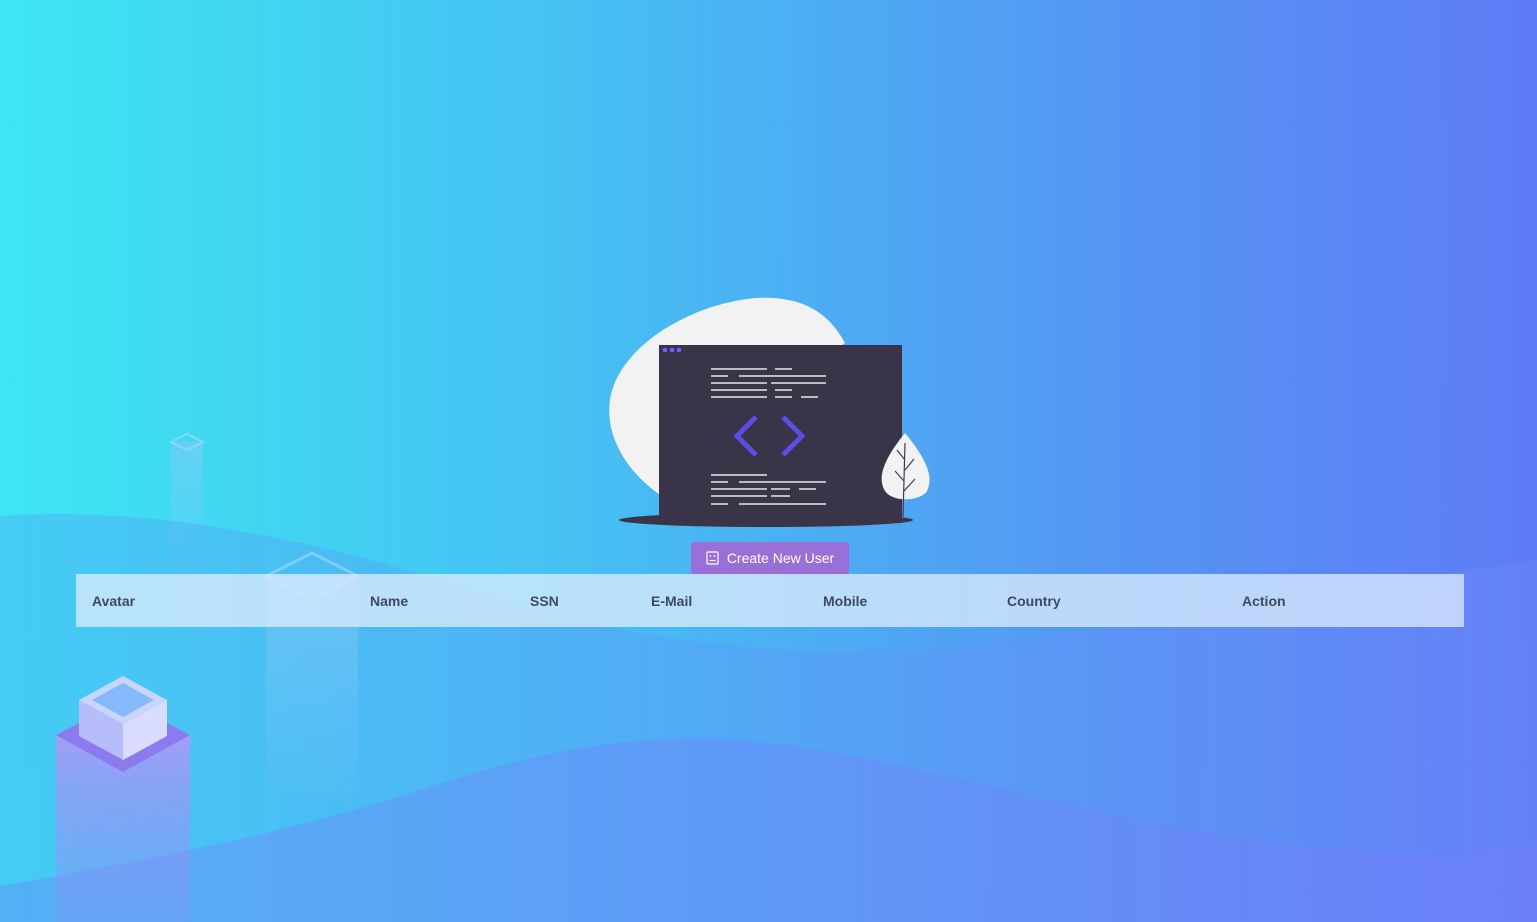 The width and height of the screenshot is (1537, 922). I want to click on small-pillar, so click(187, 507).